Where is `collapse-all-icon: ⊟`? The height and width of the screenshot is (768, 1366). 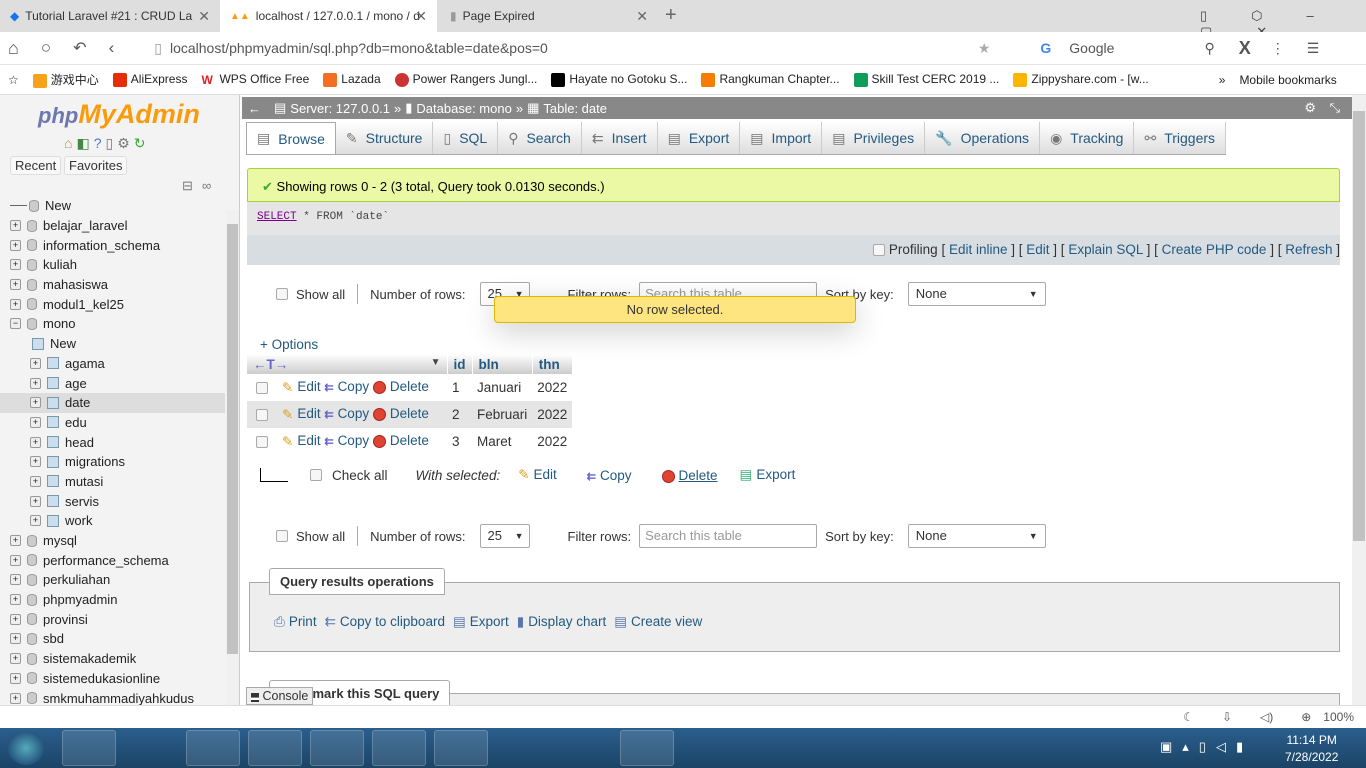
collapse-all-icon: ⊟ is located at coordinates (187, 186).